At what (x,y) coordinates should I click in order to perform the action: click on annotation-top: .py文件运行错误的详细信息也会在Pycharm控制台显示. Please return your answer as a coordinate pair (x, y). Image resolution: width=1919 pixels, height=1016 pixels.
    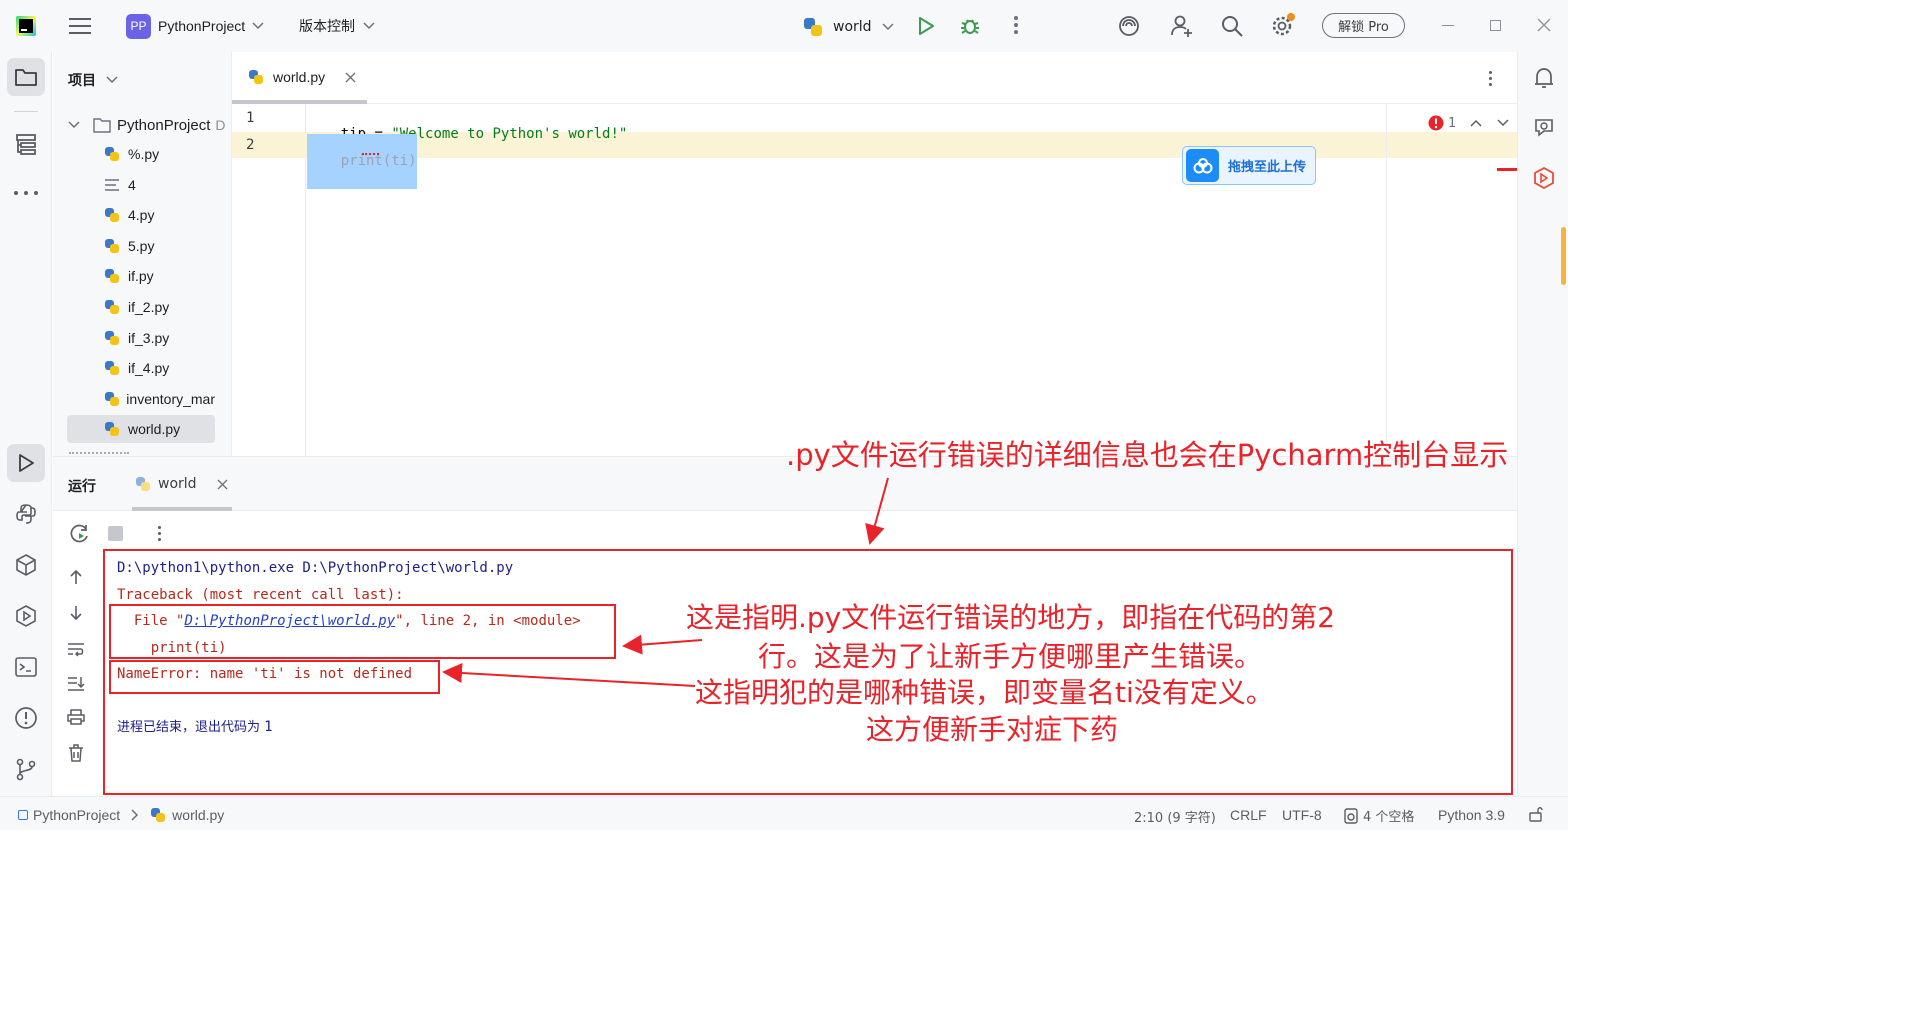
    Looking at the image, I should click on (1147, 455).